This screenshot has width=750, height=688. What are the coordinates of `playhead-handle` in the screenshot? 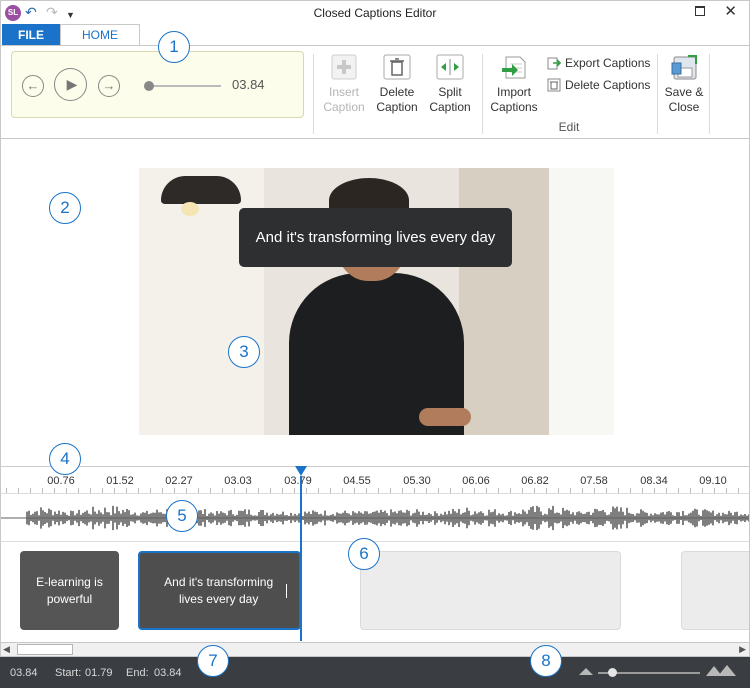 It's located at (301, 471).